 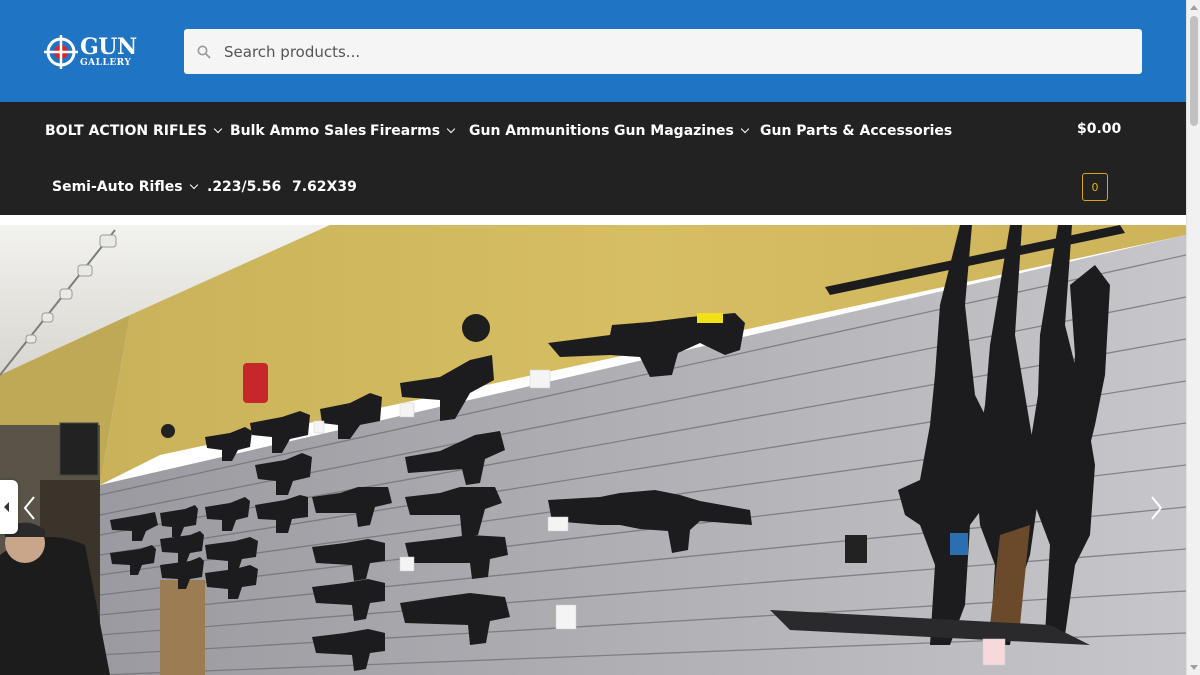 I want to click on page-scrollbar, so click(x=1193, y=337).